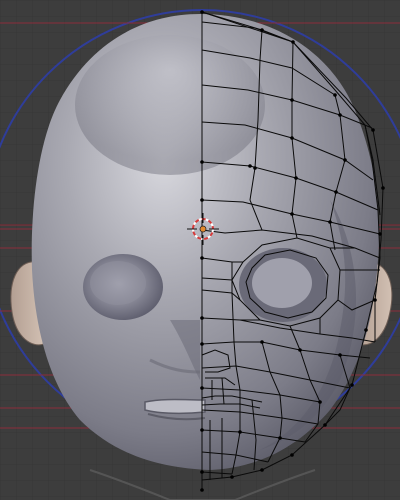 Image resolution: width=400 pixels, height=500 pixels. Describe the element at coordinates (175, 406) in the screenshot. I see `mouth-shape` at that location.